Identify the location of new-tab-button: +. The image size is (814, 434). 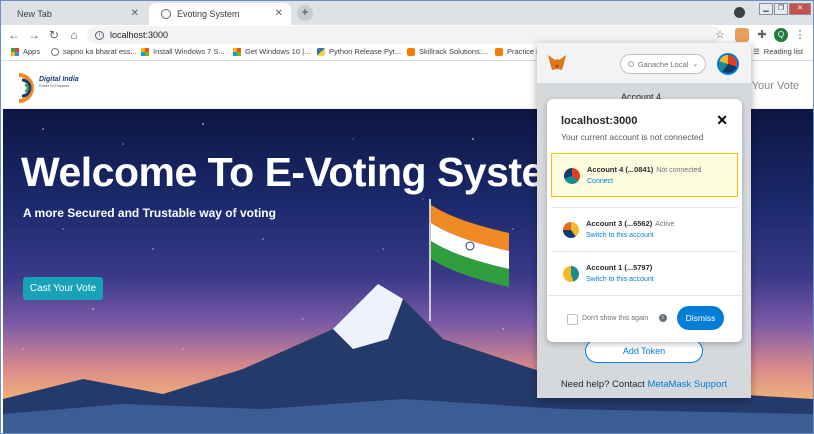
(305, 13).